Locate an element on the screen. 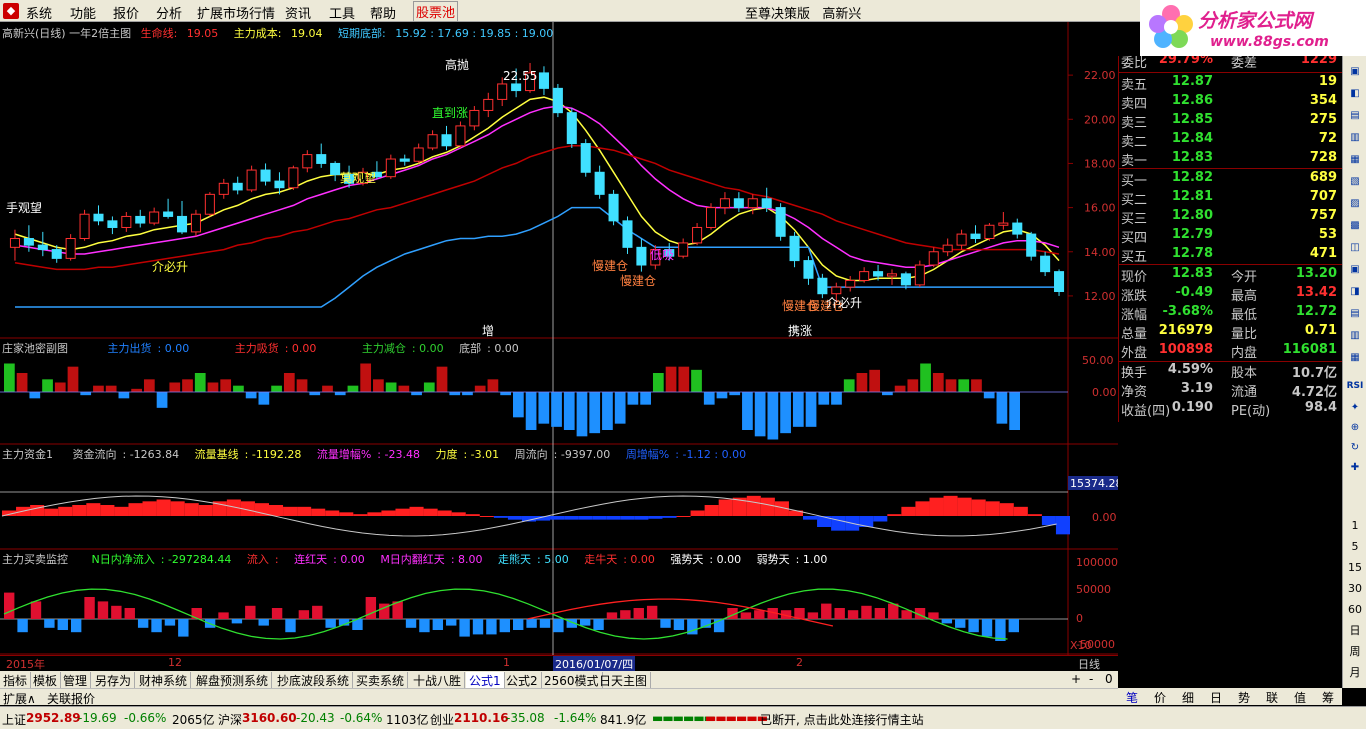 This screenshot has height=729, width=1366. tab-formula2: 公式2 is located at coordinates (522, 680).